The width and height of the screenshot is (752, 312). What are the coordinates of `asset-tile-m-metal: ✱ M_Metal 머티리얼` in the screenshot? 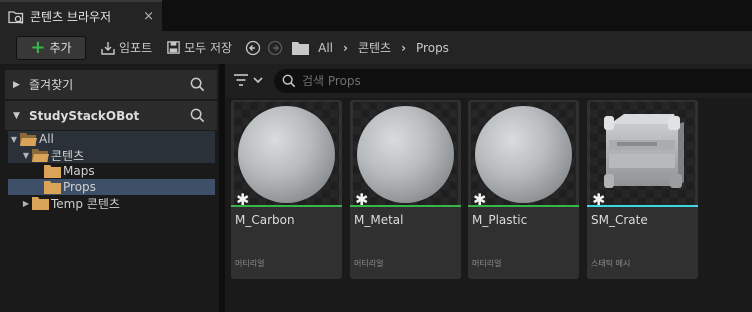 It's located at (405, 189).